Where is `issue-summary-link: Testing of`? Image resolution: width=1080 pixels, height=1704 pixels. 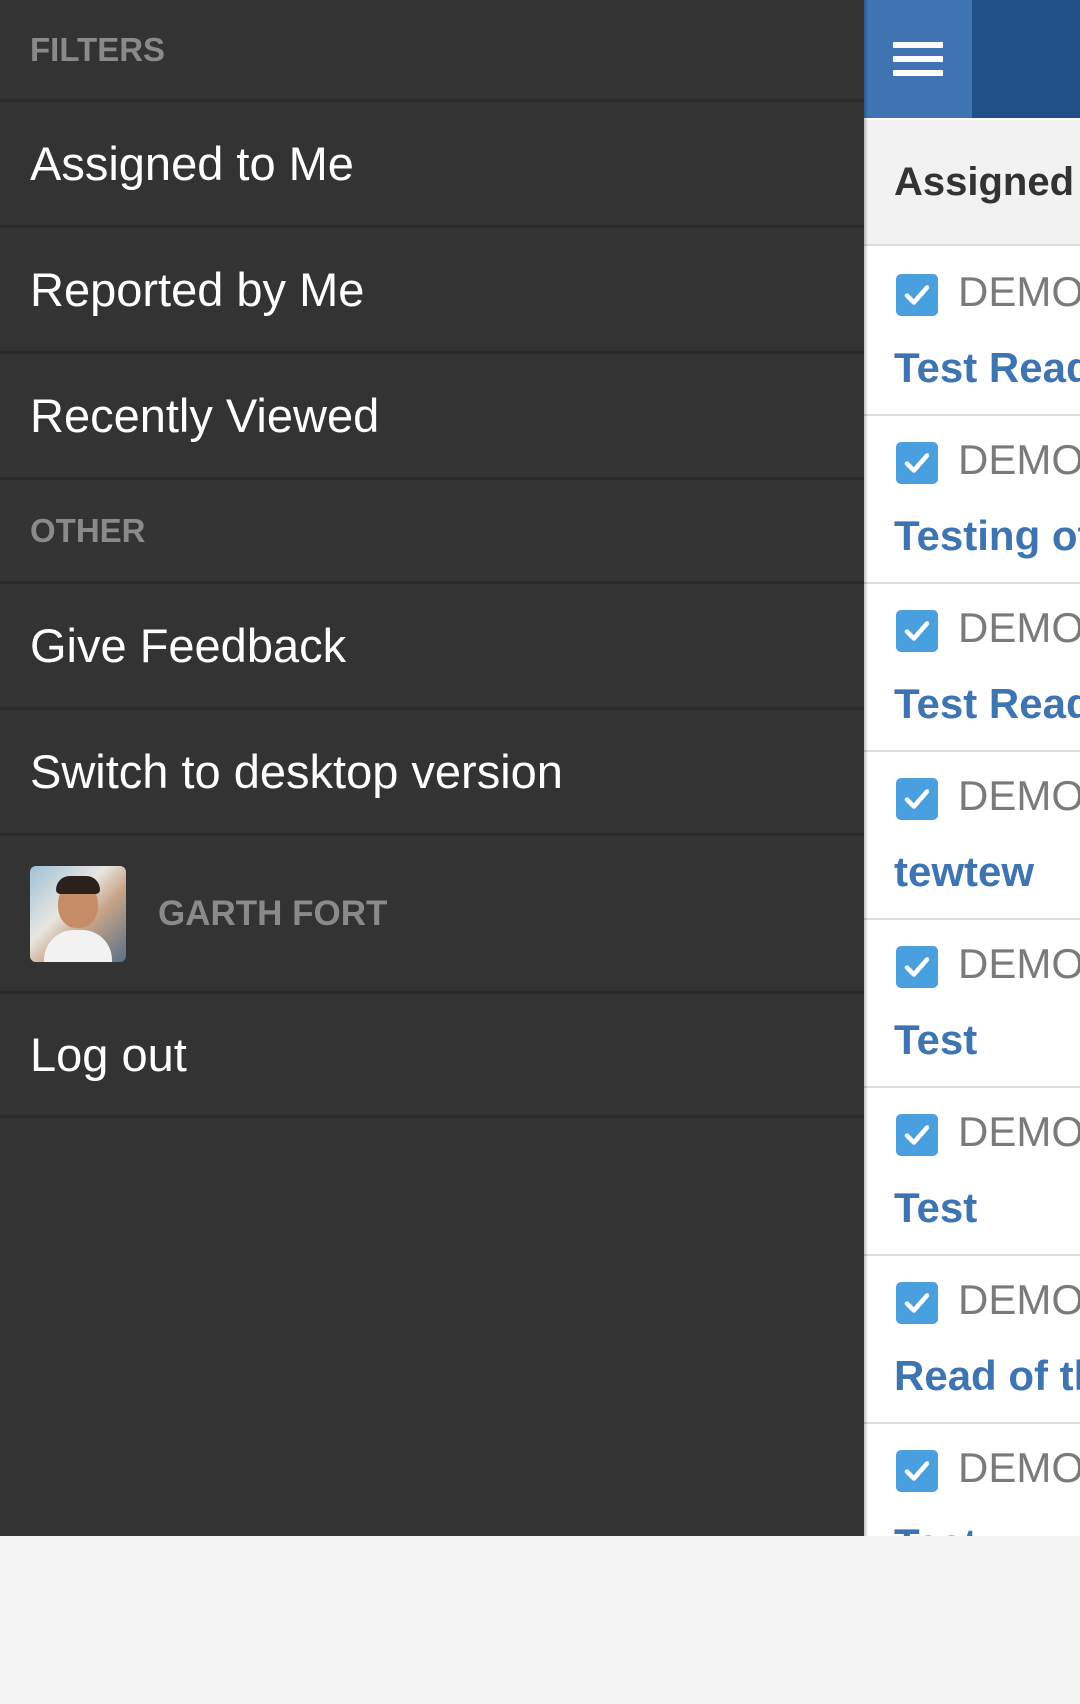
issue-summary-link: Testing of is located at coordinates (987, 536).